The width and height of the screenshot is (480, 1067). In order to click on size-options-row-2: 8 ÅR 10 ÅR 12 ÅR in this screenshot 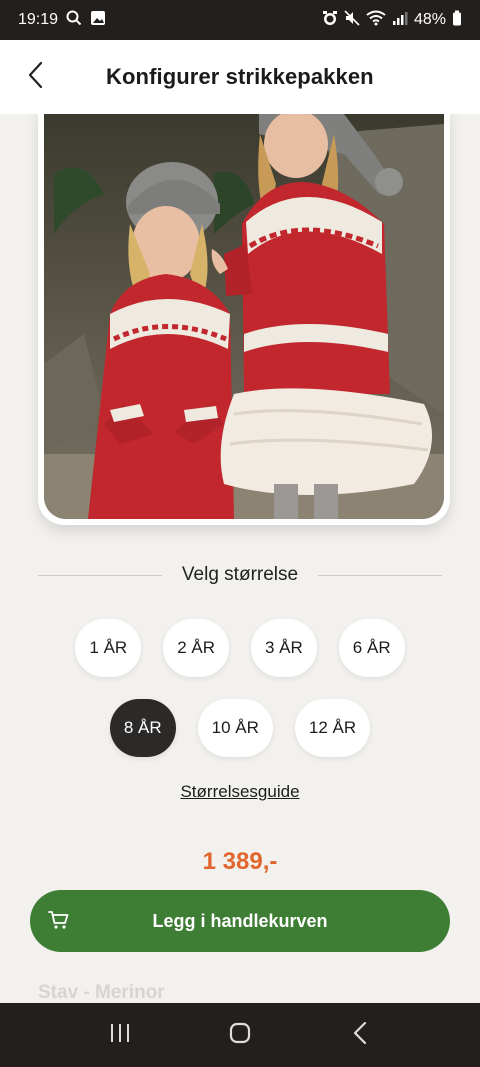, I will do `click(240, 728)`.